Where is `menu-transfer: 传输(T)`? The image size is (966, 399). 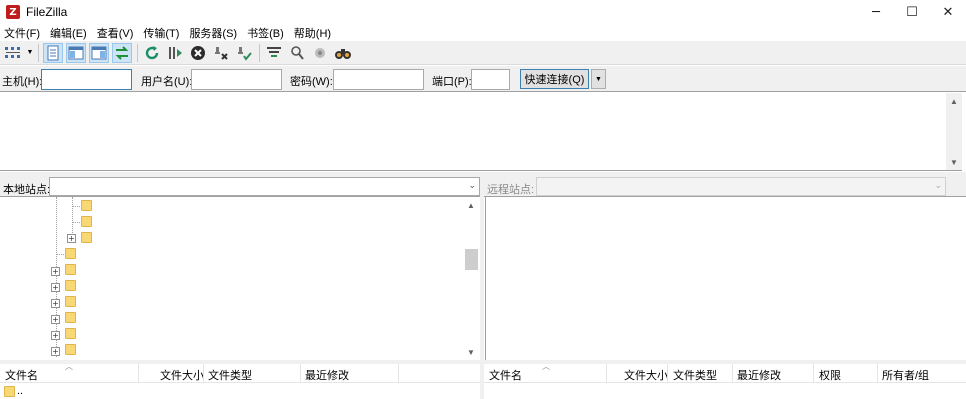
menu-transfer: 传输(T) is located at coordinates (162, 33).